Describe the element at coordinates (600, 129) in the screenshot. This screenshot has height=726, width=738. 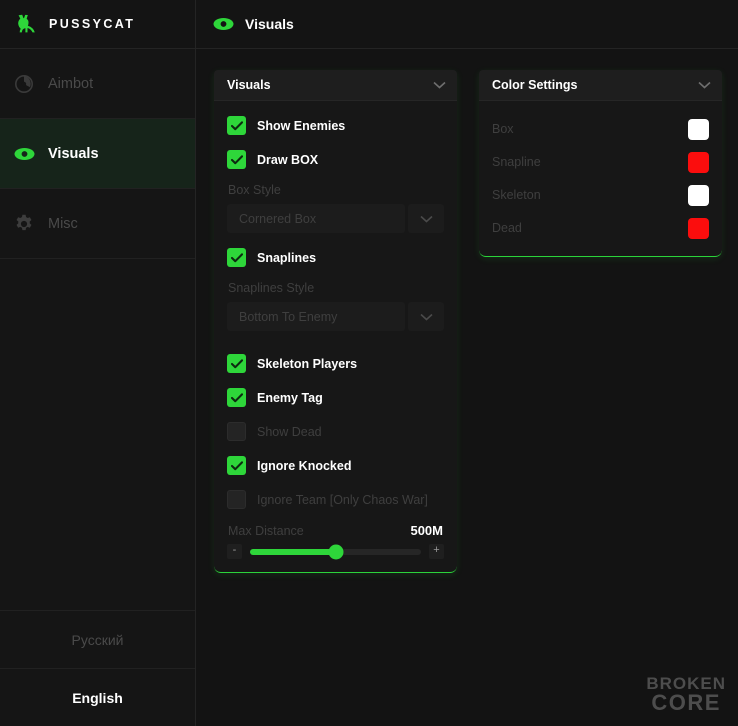
I see `color-row-box: Box` at that location.